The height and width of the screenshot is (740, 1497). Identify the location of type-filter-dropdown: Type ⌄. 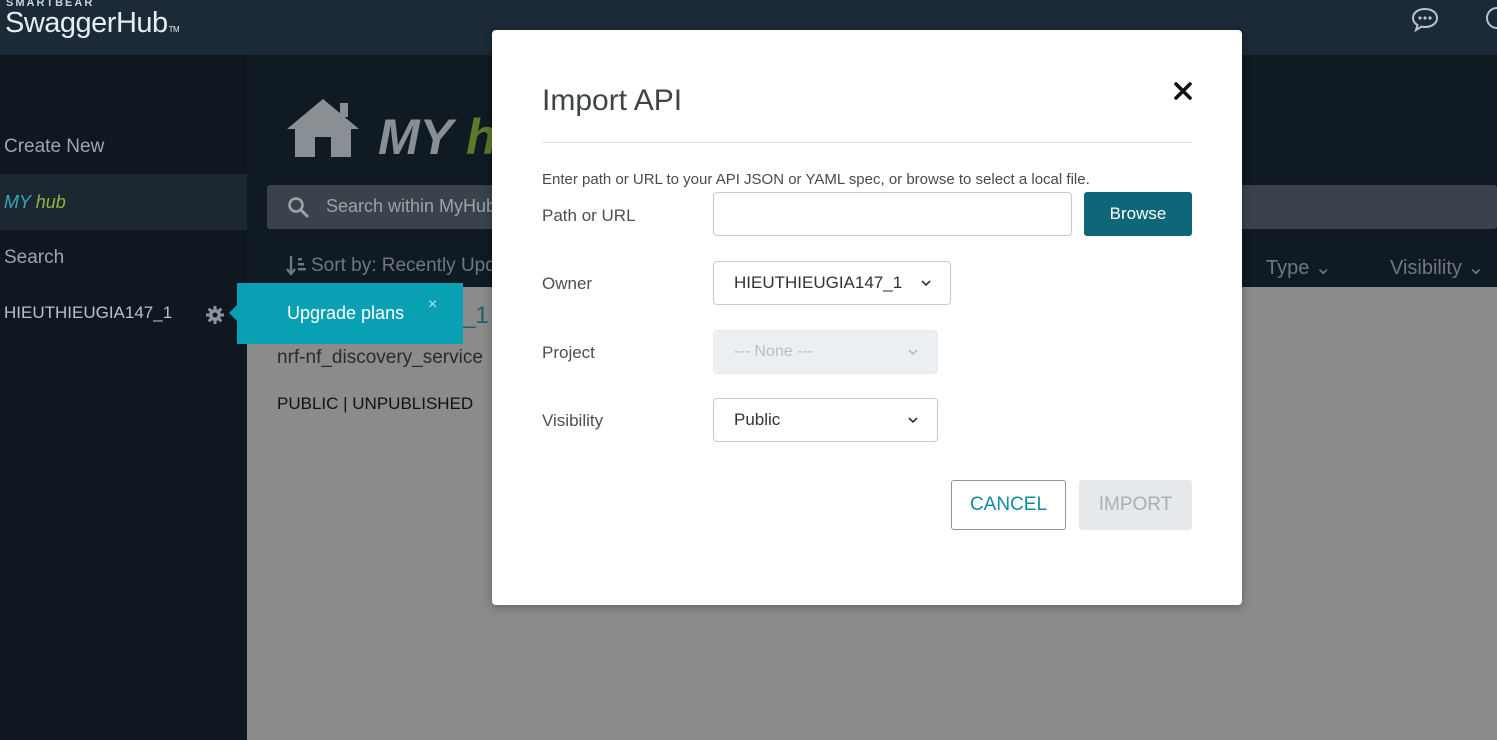
(1299, 267).